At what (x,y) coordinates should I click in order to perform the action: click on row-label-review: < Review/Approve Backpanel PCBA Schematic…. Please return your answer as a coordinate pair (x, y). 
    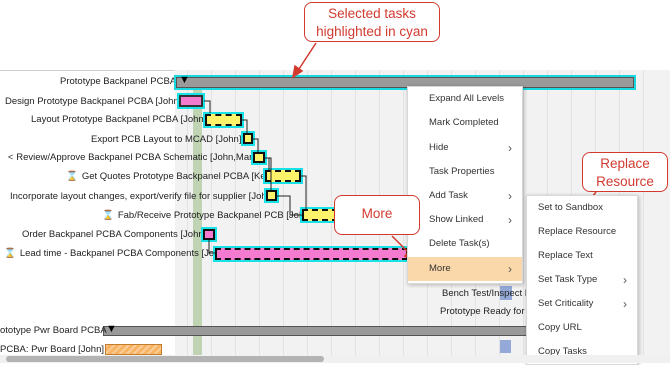
    Looking at the image, I should click on (134, 157).